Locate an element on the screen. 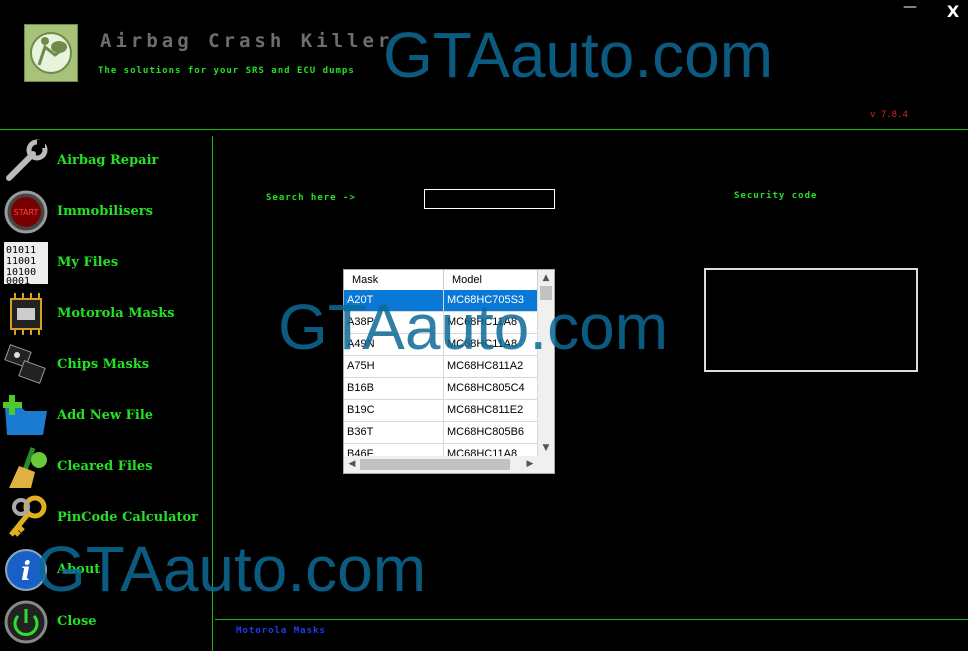 This screenshot has height=651, width=968. sidebar-item-label: PinCode Calculator is located at coordinates (128, 517).